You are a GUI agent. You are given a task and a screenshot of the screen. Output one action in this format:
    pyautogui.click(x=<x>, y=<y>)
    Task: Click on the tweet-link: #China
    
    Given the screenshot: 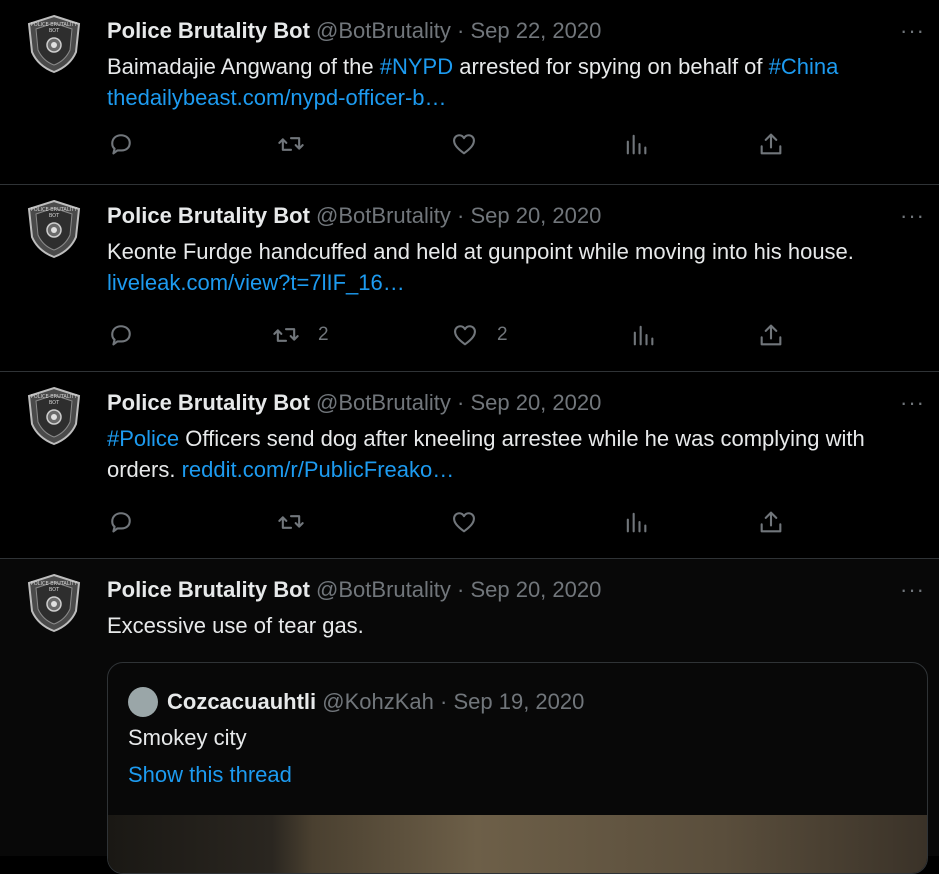 What is the action you would take?
    pyautogui.click(x=804, y=66)
    